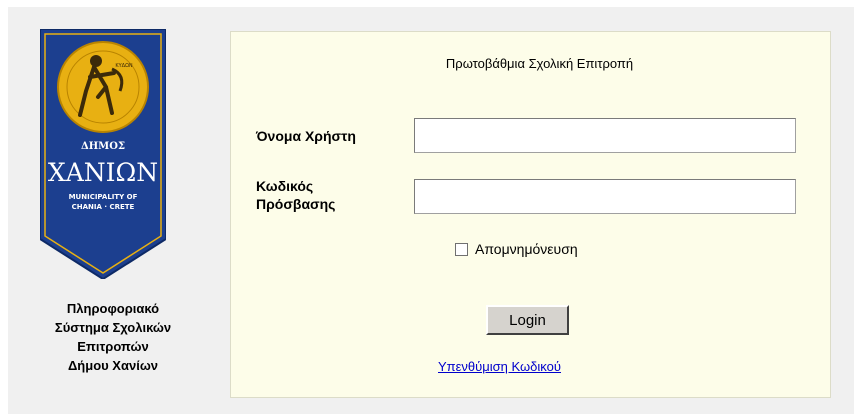  I want to click on logo-text-main: ΧΑΝΙΩΝ, so click(103, 172).